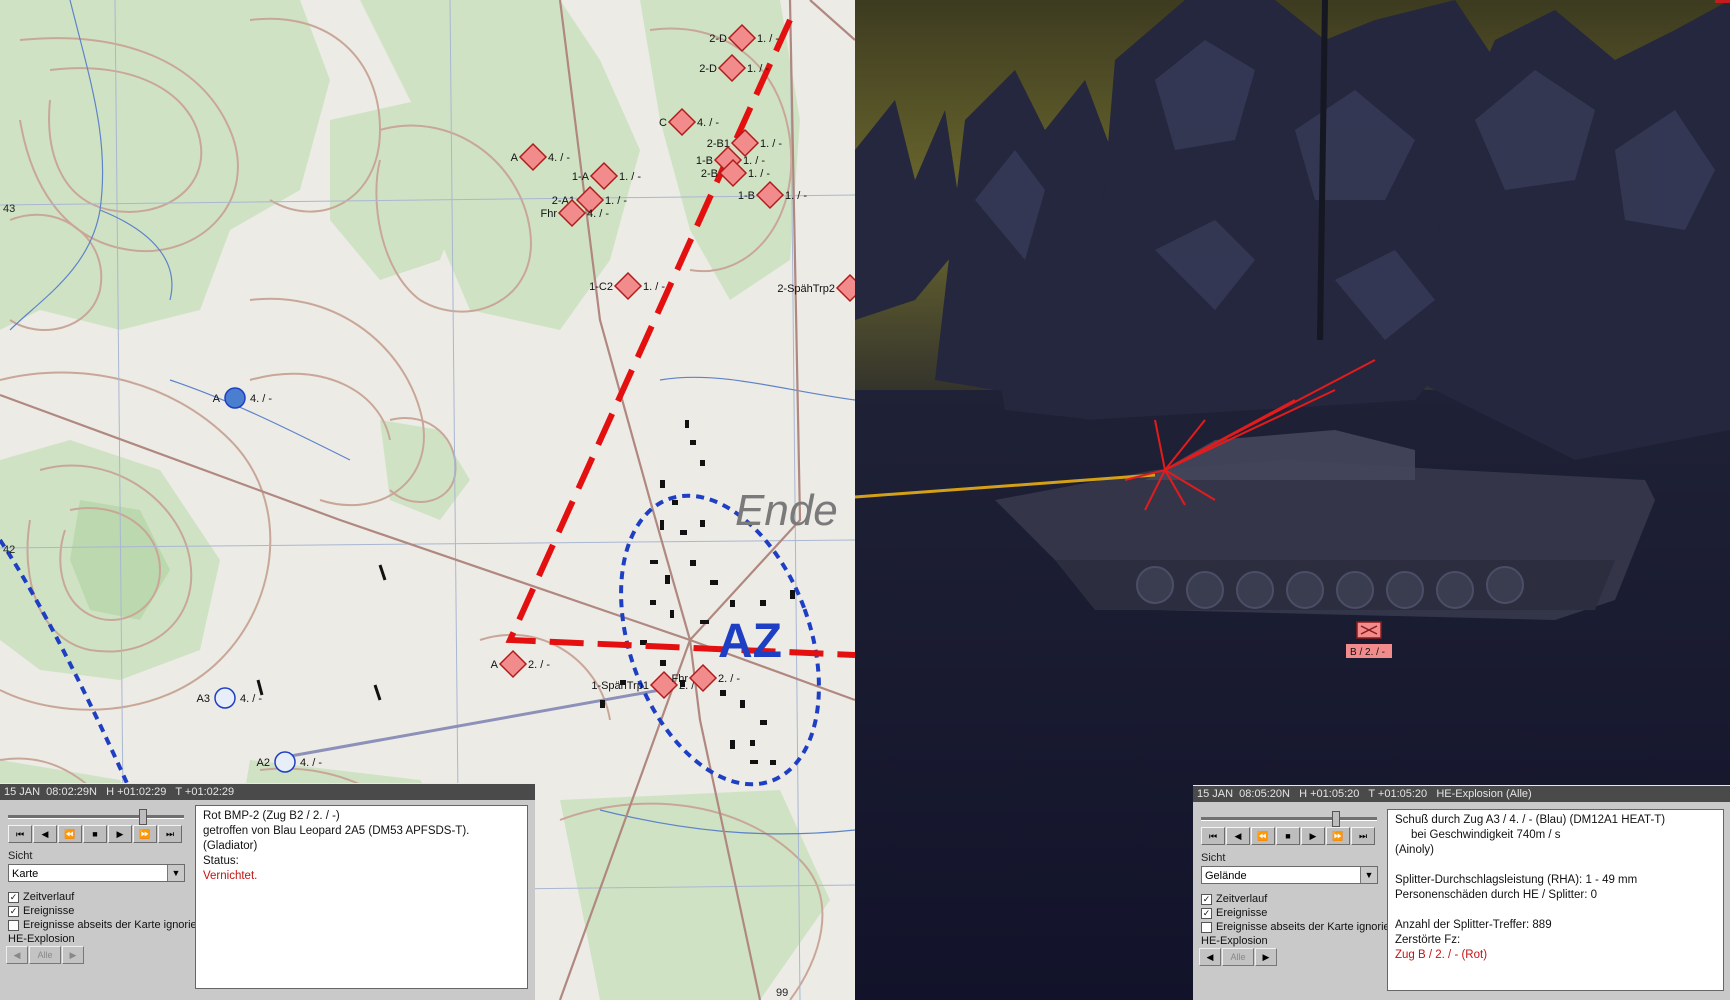 This screenshot has width=1730, height=1000. Describe the element at coordinates (1242, 899) in the screenshot. I see `checkbox-label: Zeitverlauf` at that location.